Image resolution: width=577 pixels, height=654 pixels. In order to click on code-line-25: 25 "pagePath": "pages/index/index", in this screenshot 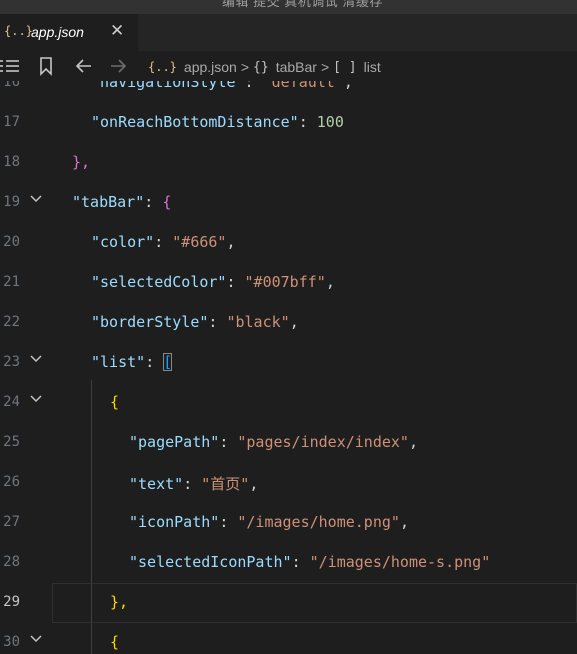, I will do `click(288, 443)`.